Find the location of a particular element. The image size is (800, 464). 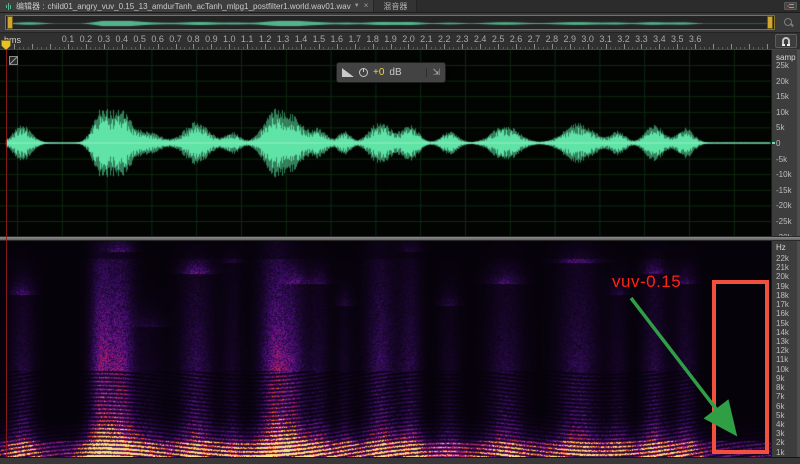

amplitude-axis-label: 10k is located at coordinates (782, 112).